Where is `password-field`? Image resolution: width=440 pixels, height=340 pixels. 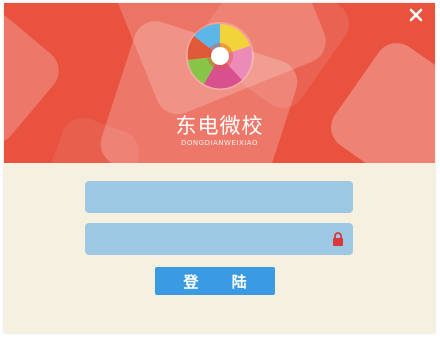 password-field is located at coordinates (219, 239).